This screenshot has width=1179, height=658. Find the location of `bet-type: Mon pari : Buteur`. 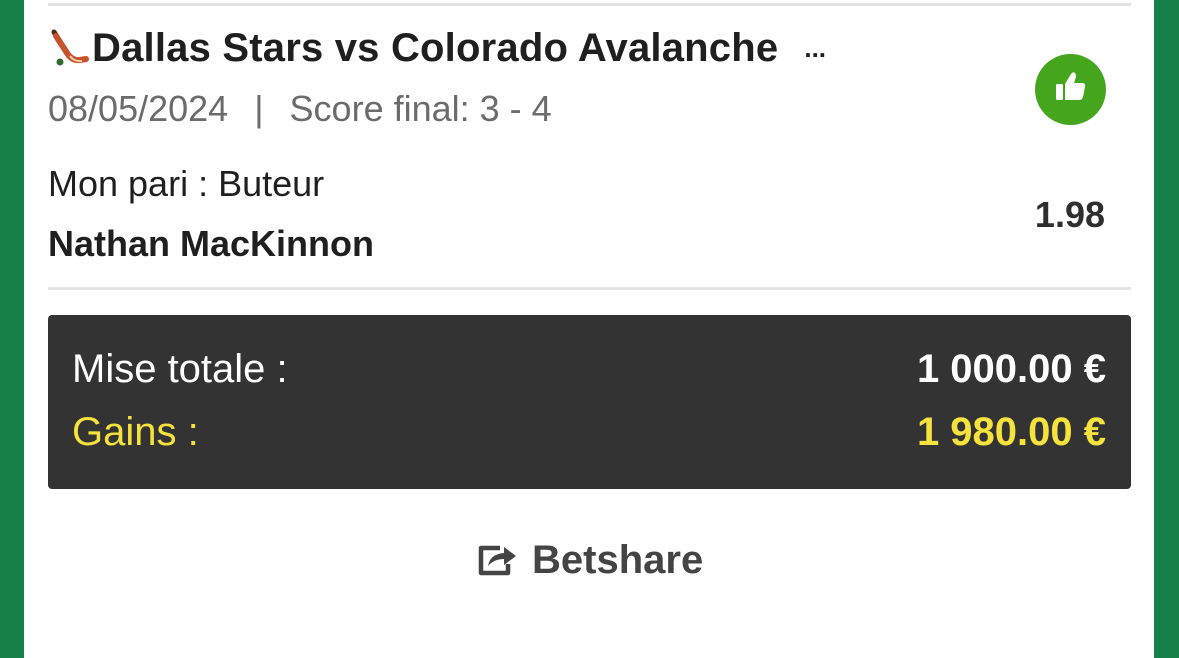

bet-type: Mon pari : Buteur is located at coordinates (186, 183).